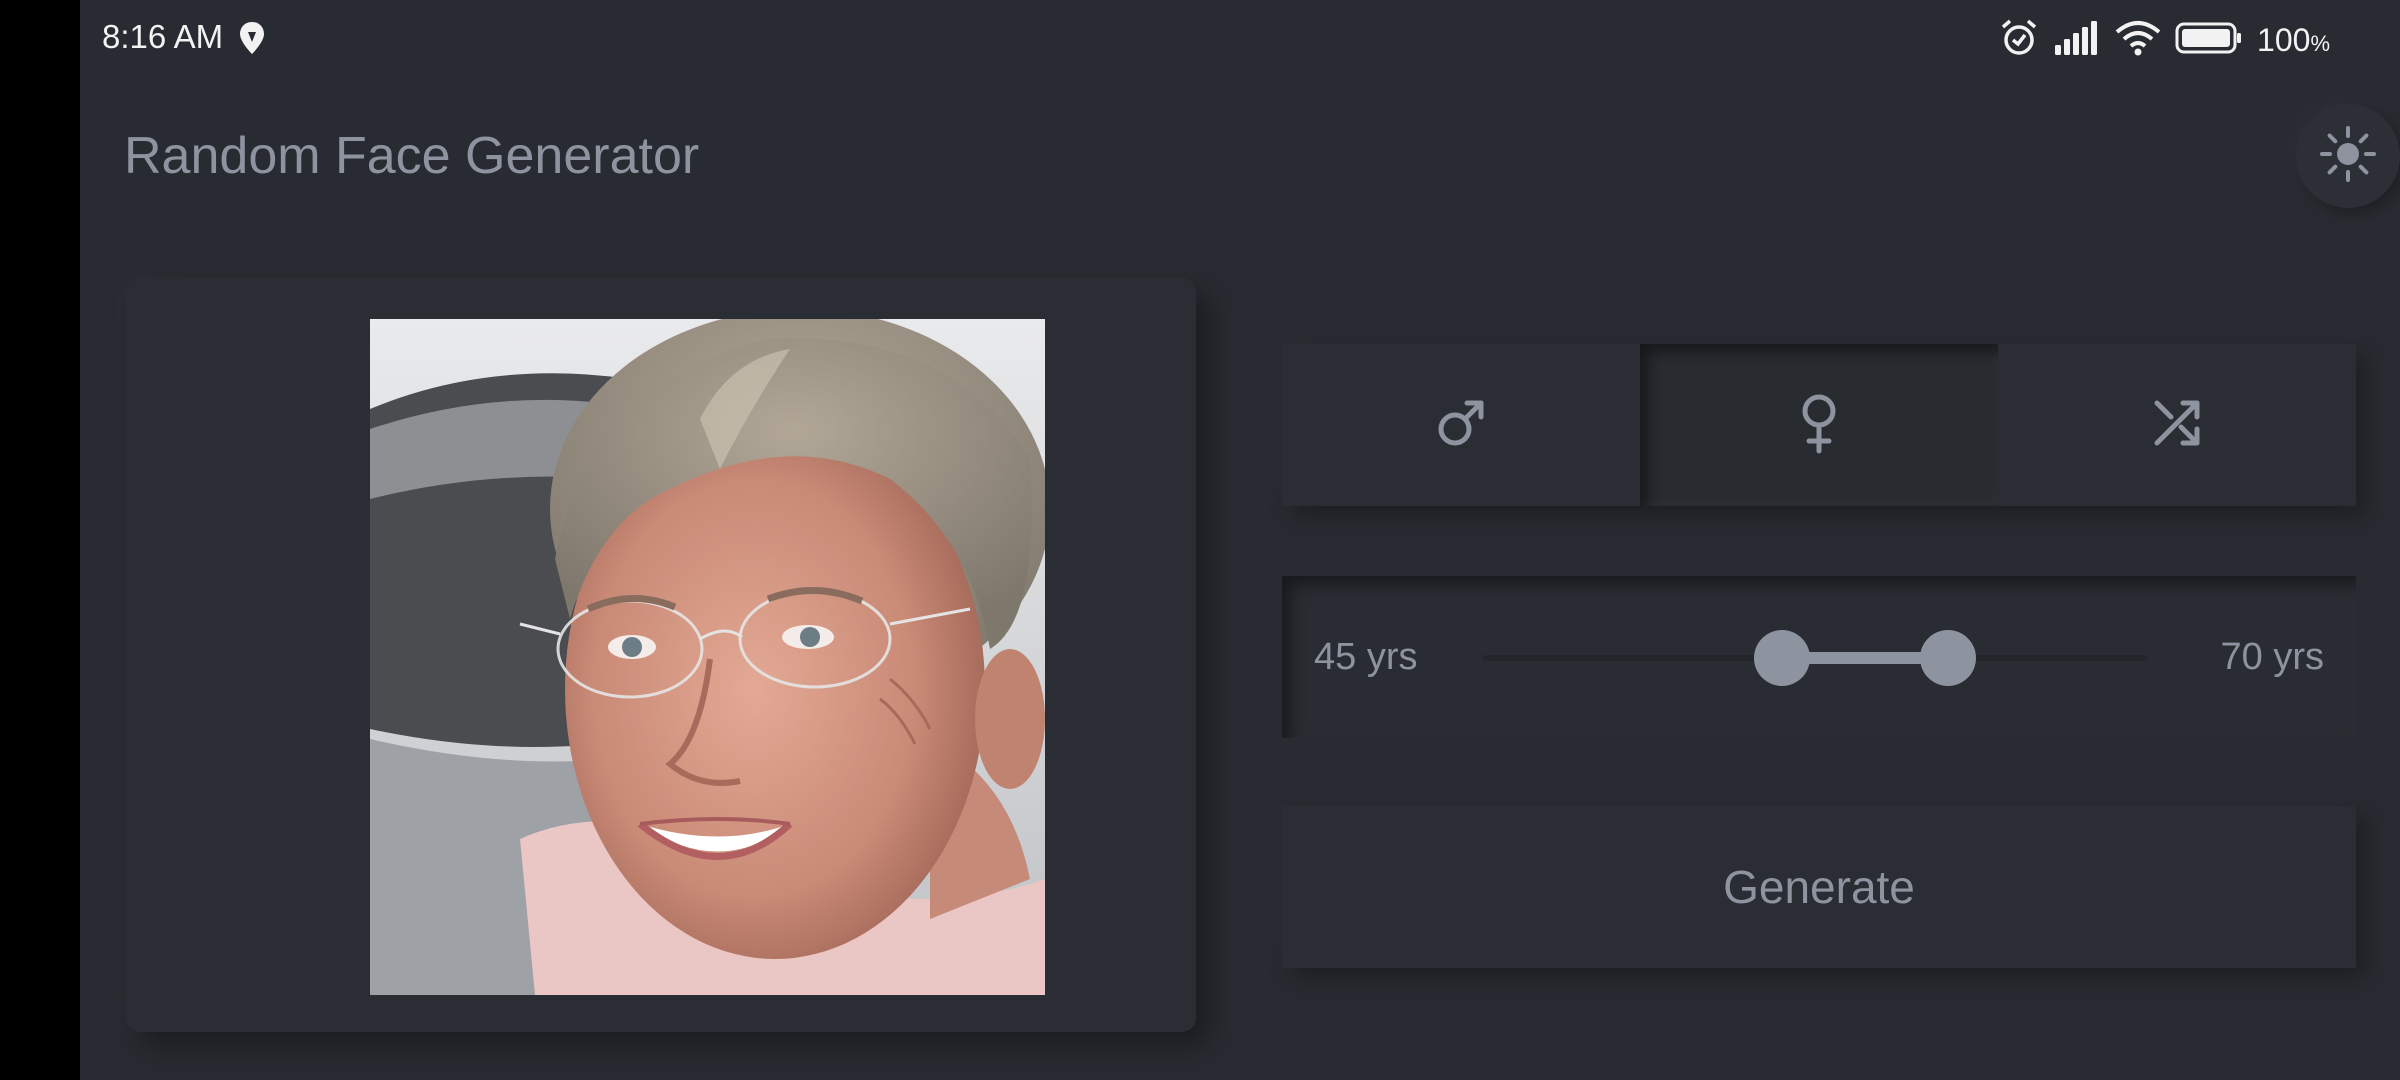 The height and width of the screenshot is (1080, 2400). I want to click on status-bar: 8:16 AM 100%, so click(1240, 40).